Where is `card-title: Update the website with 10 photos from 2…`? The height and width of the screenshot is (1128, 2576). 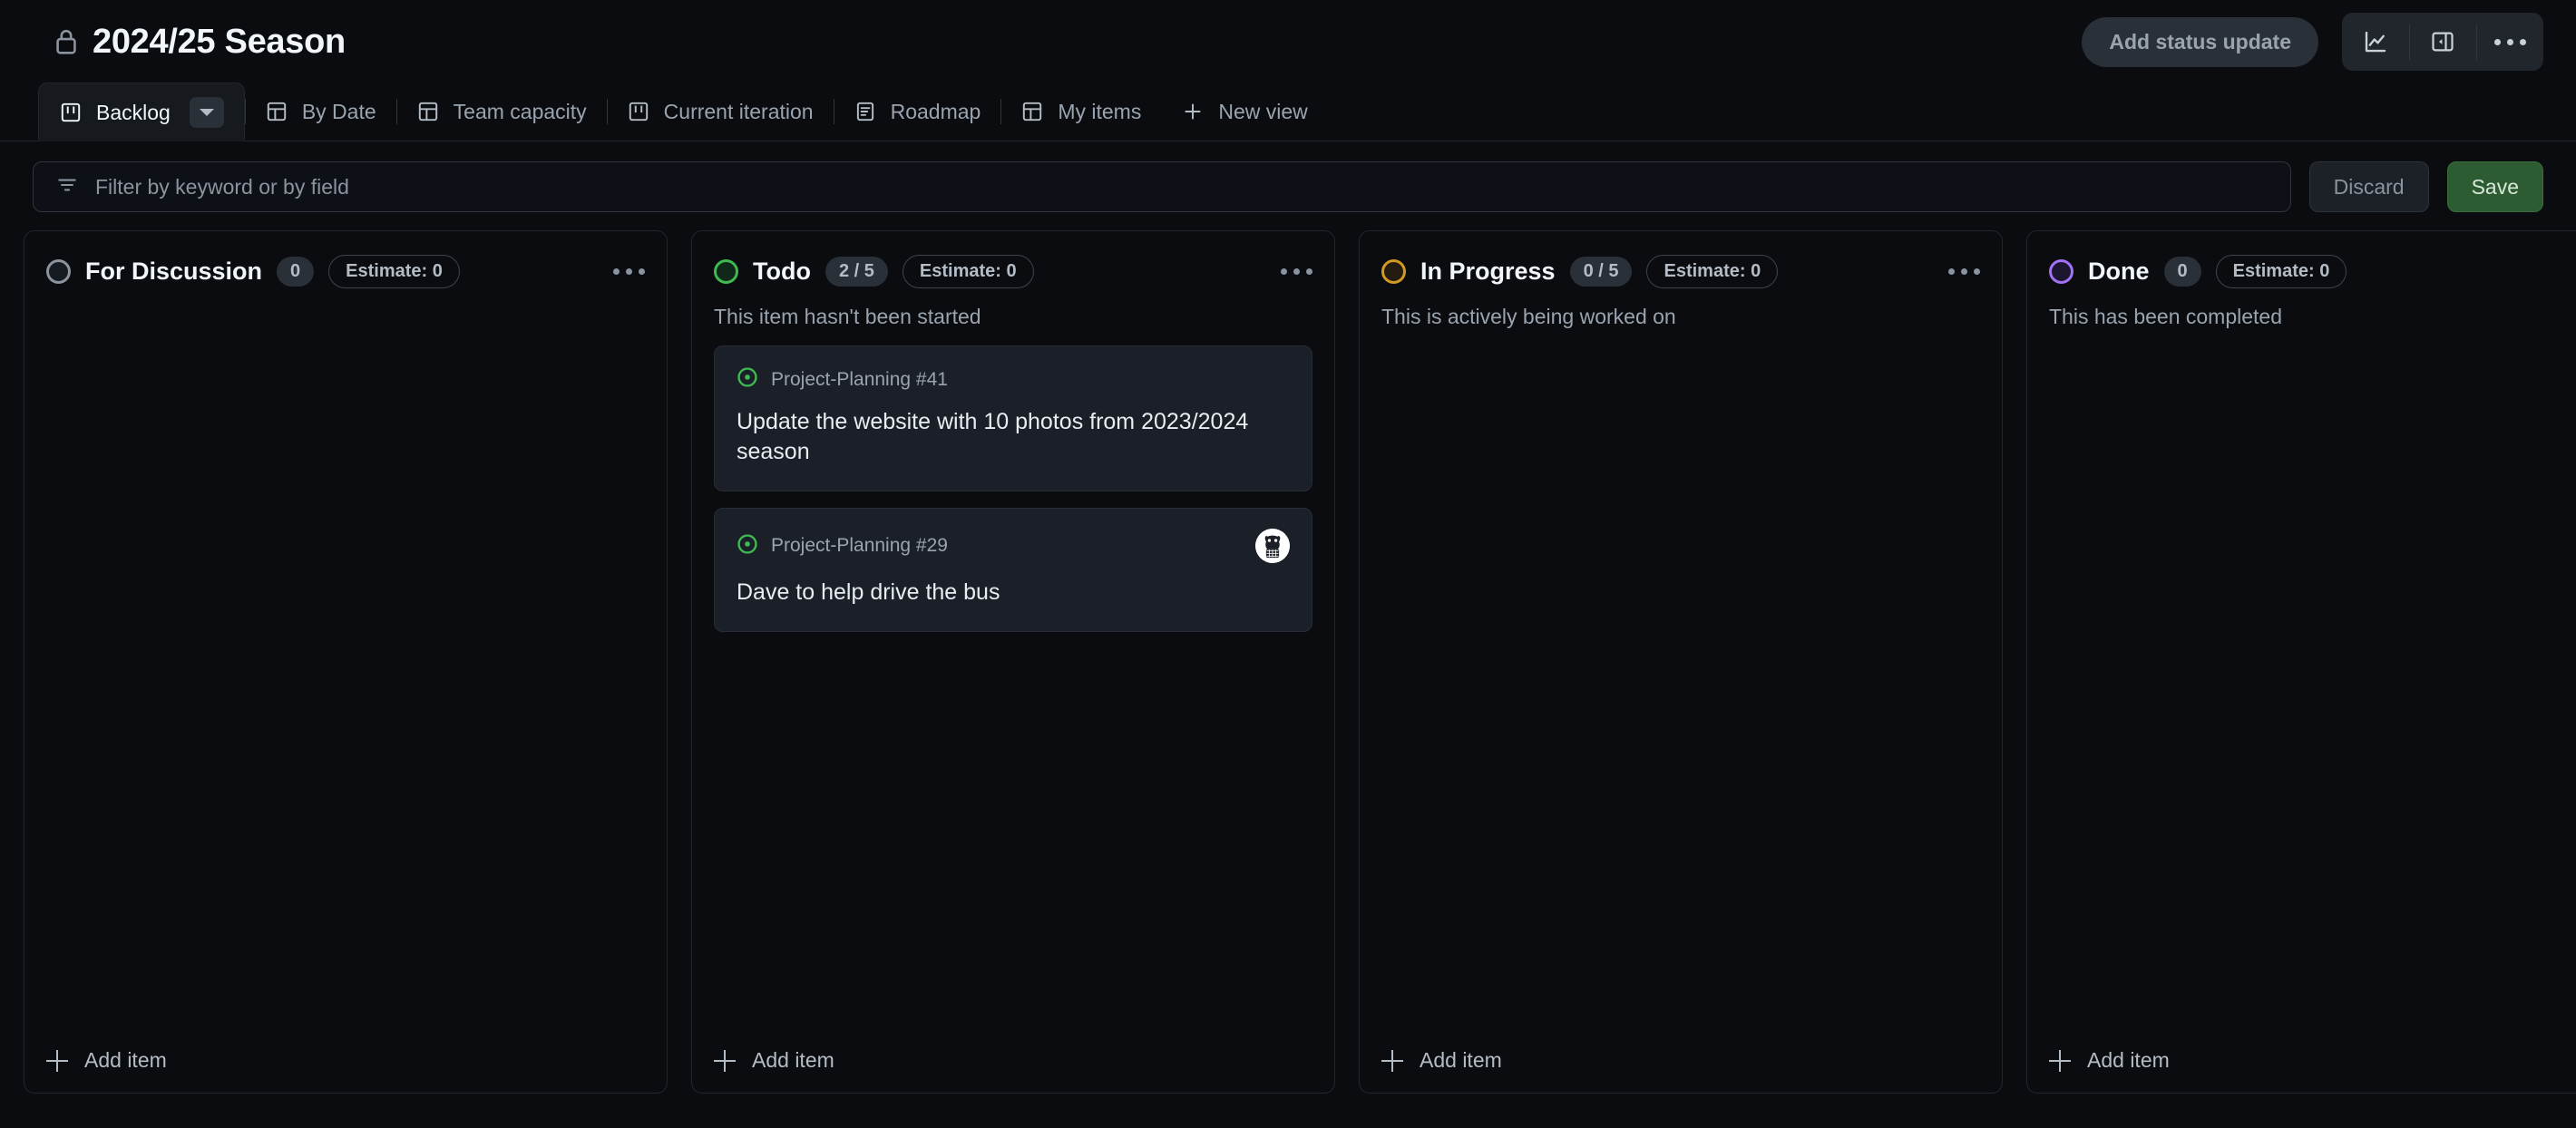
card-title: Update the website with 10 photos from 2… is located at coordinates (993, 437).